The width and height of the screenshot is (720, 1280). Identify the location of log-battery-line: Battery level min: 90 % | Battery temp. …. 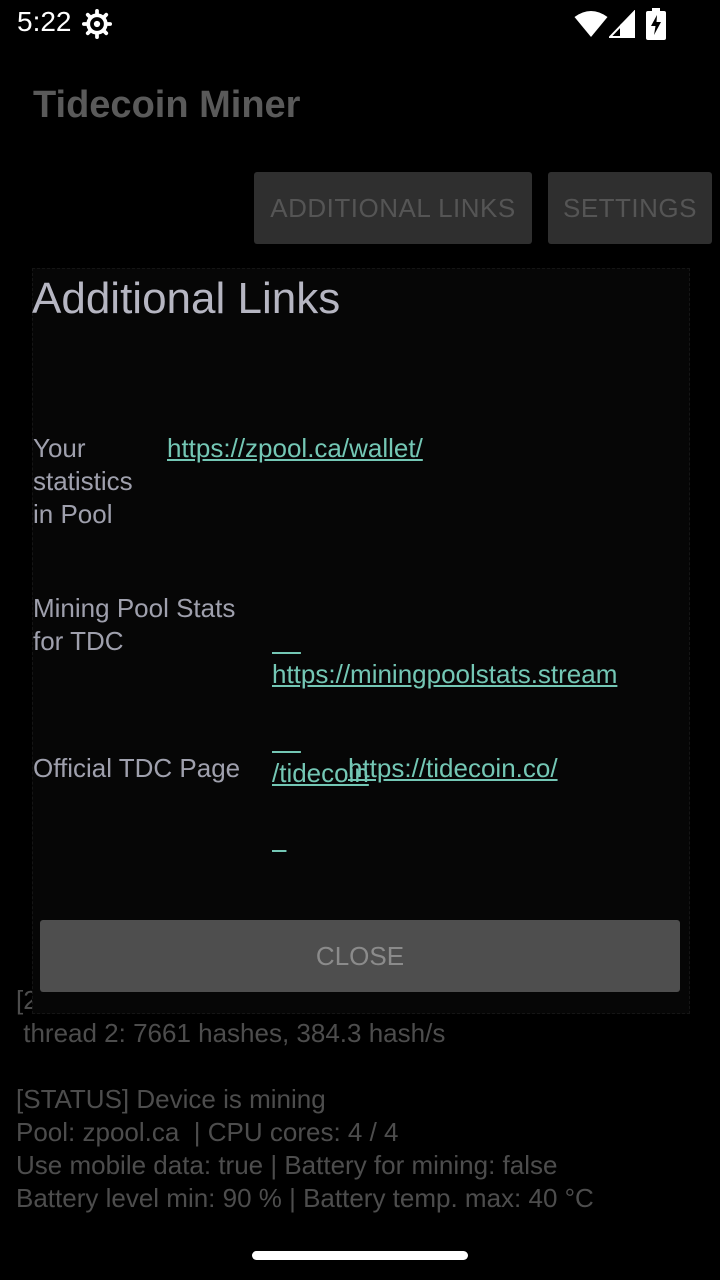
(305, 1198).